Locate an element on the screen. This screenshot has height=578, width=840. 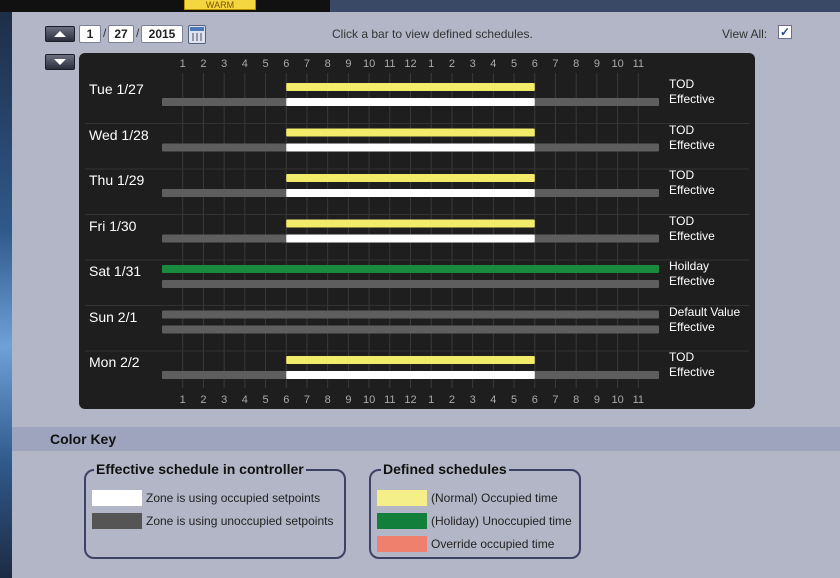
month-input: 1 is located at coordinates (90, 34).